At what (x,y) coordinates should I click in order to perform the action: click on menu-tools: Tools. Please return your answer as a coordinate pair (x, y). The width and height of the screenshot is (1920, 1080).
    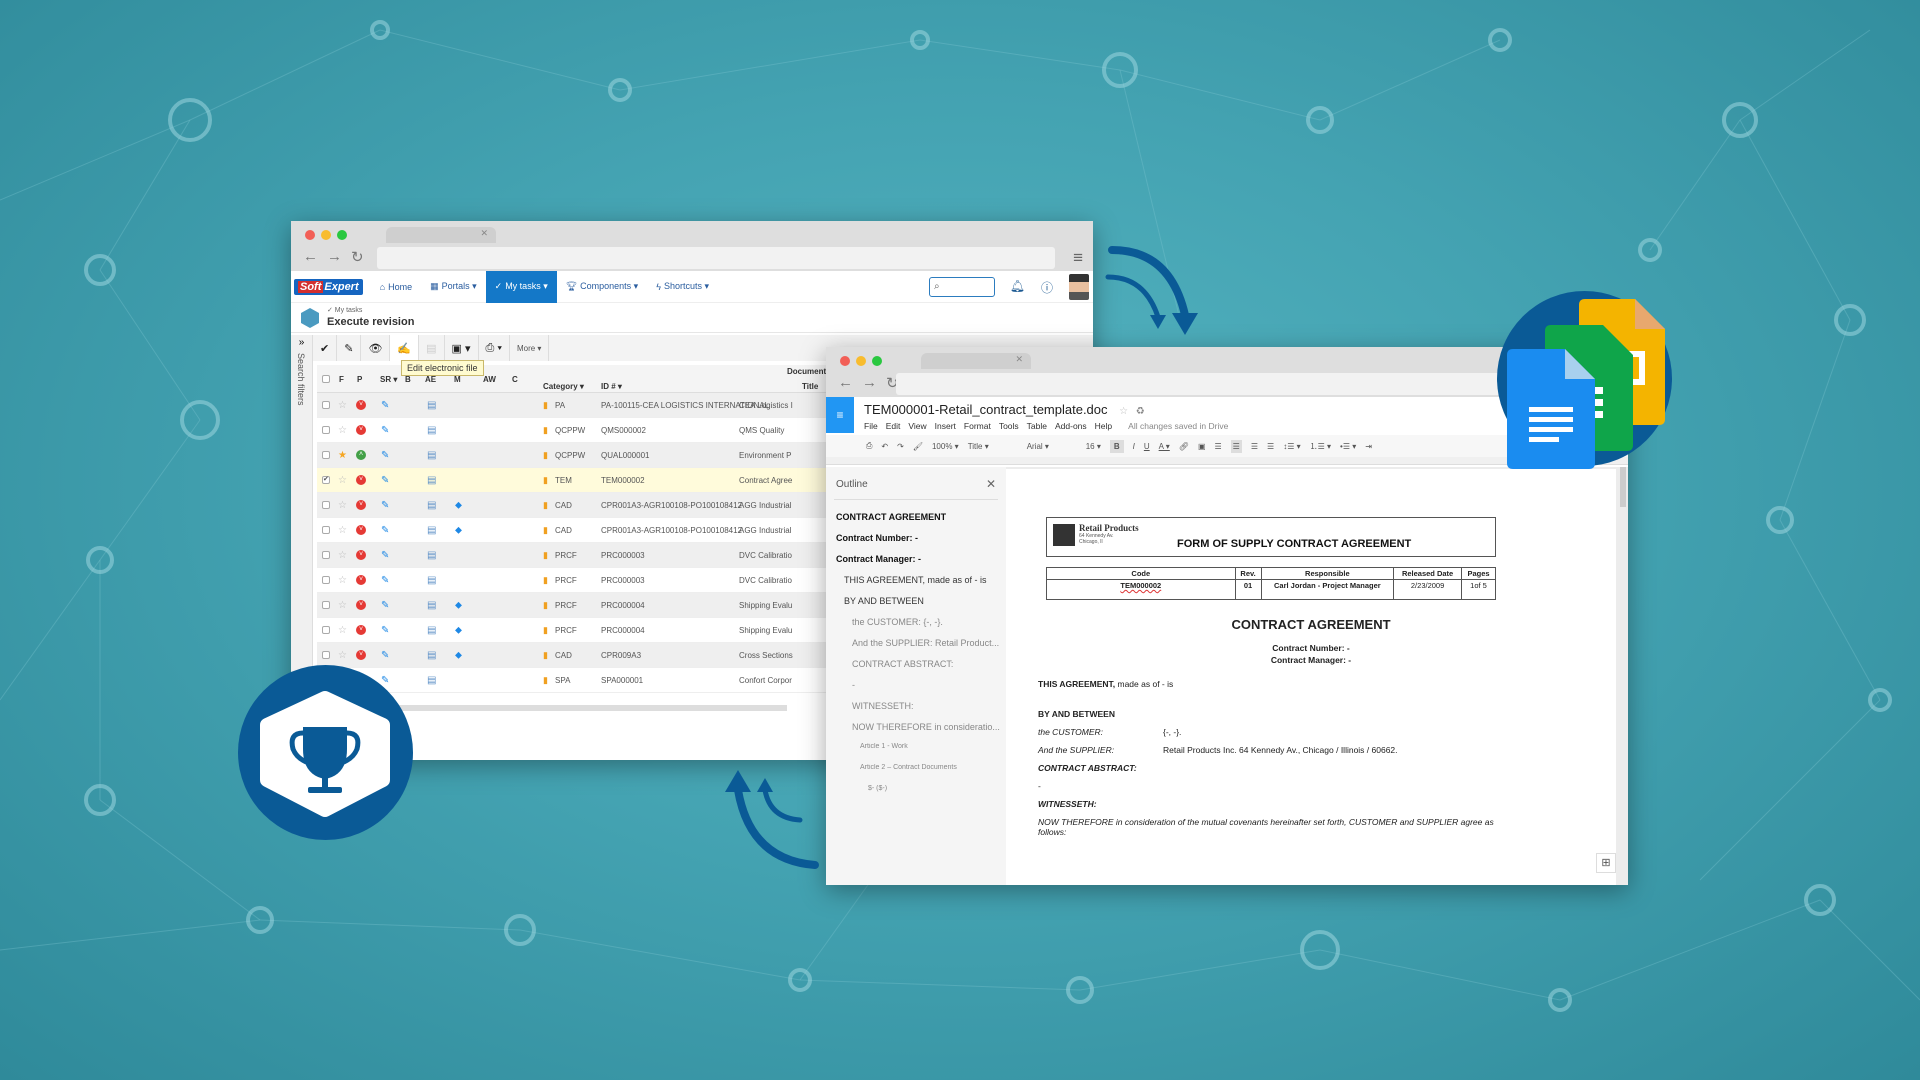
    Looking at the image, I should click on (1009, 426).